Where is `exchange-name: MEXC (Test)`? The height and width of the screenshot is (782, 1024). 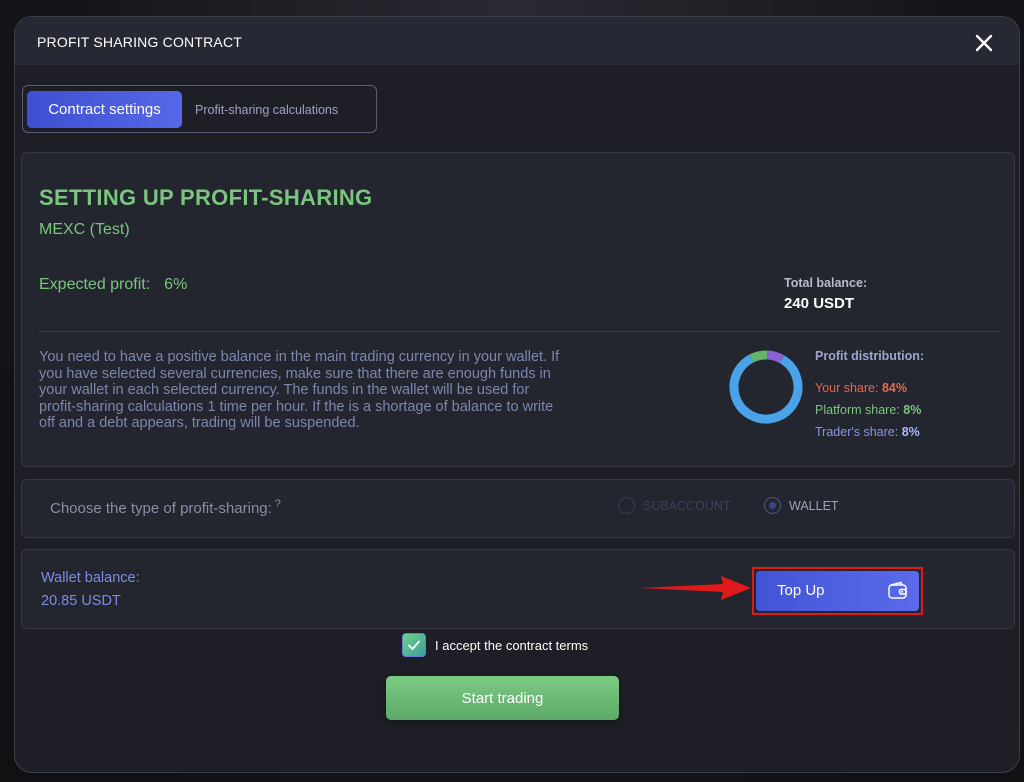
exchange-name: MEXC (Test) is located at coordinates (84, 229).